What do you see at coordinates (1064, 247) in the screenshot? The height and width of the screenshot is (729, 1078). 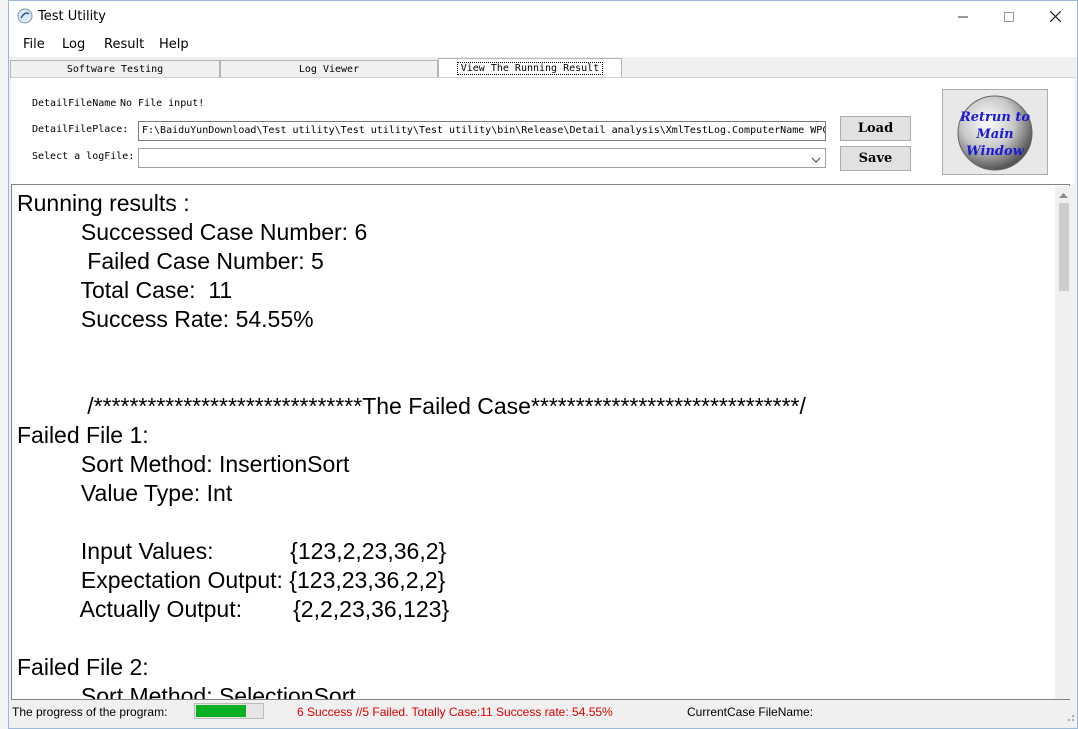 I see `scroll-thumb` at bounding box center [1064, 247].